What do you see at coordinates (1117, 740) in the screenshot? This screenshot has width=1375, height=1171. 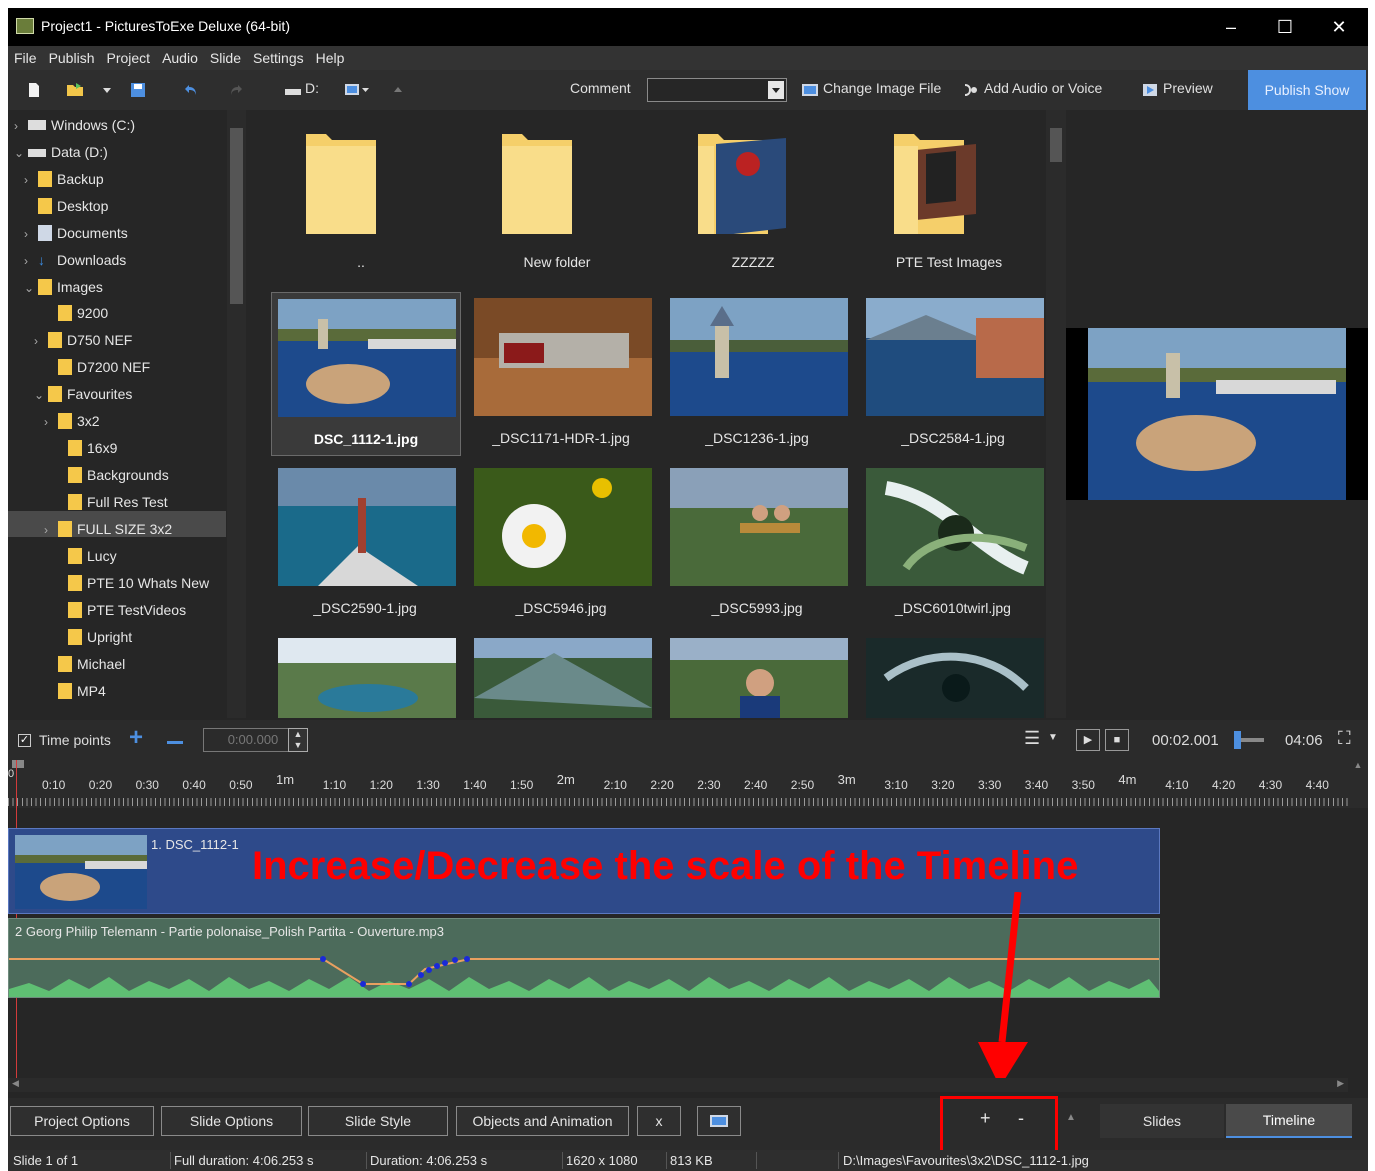 I see `stop-button: ■` at bounding box center [1117, 740].